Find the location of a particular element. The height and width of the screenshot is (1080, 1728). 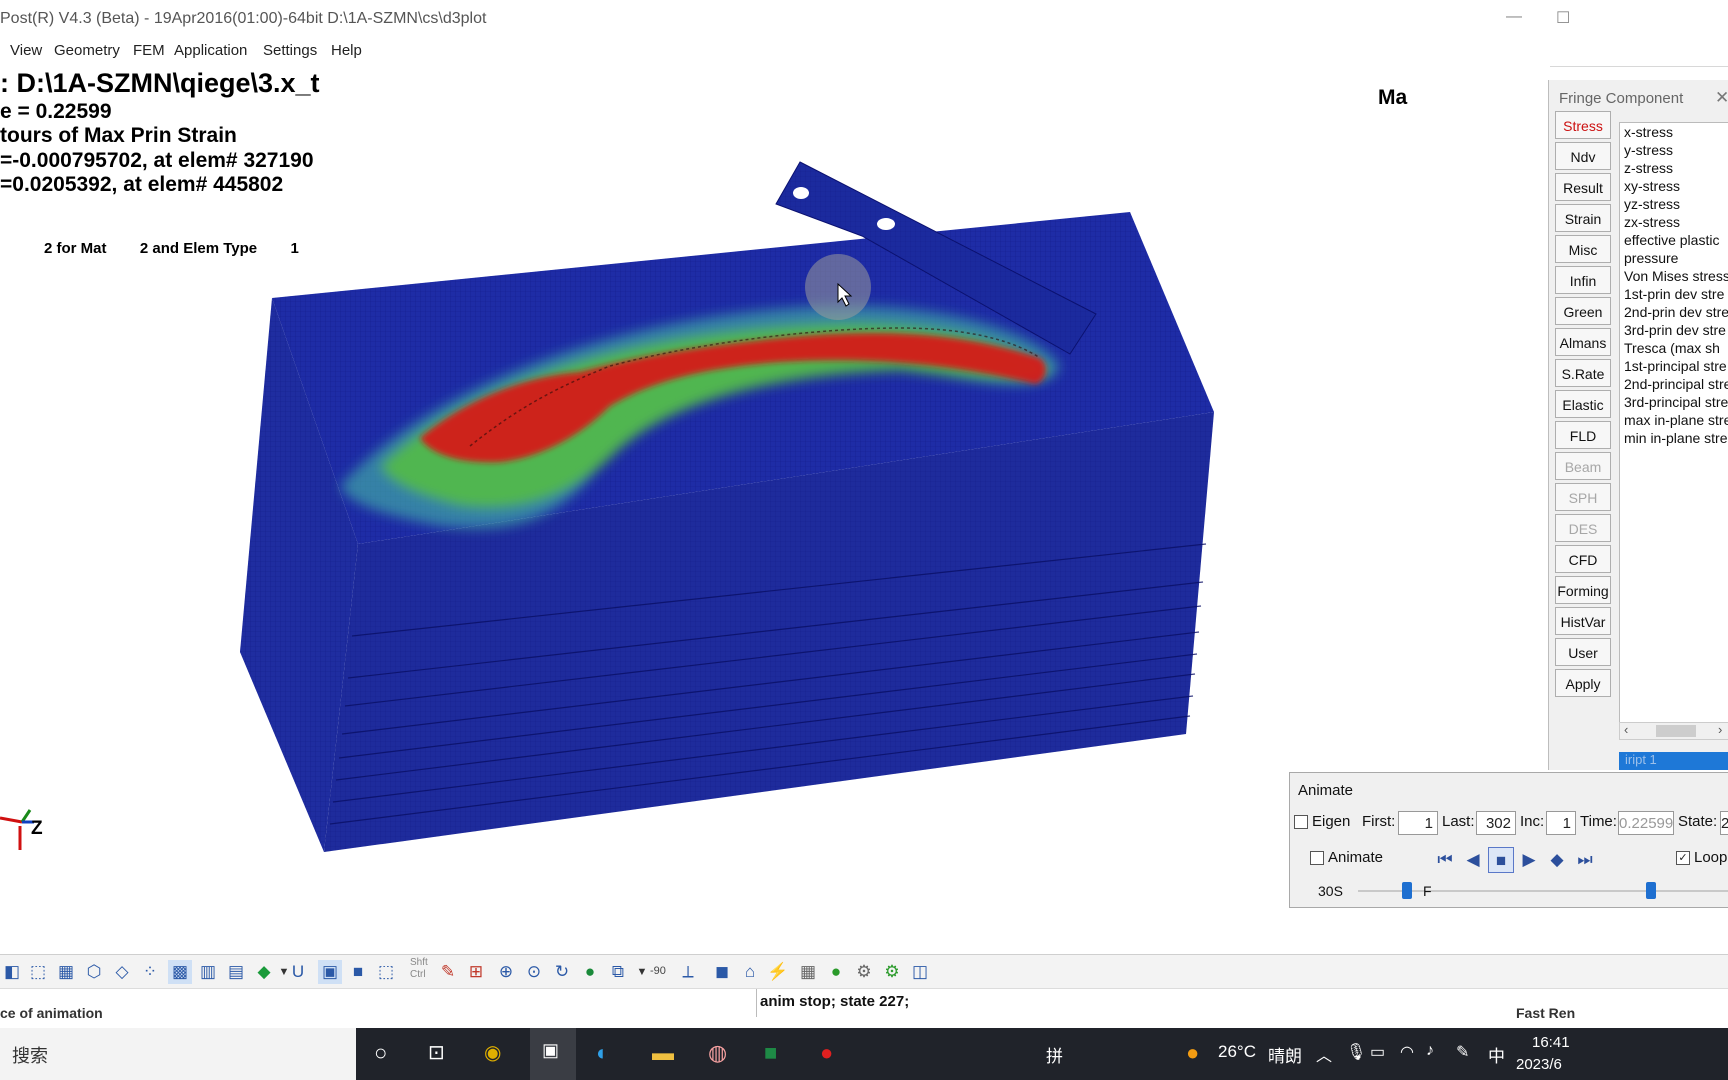

list-item: effective plastic is located at coordinates (1674, 240).